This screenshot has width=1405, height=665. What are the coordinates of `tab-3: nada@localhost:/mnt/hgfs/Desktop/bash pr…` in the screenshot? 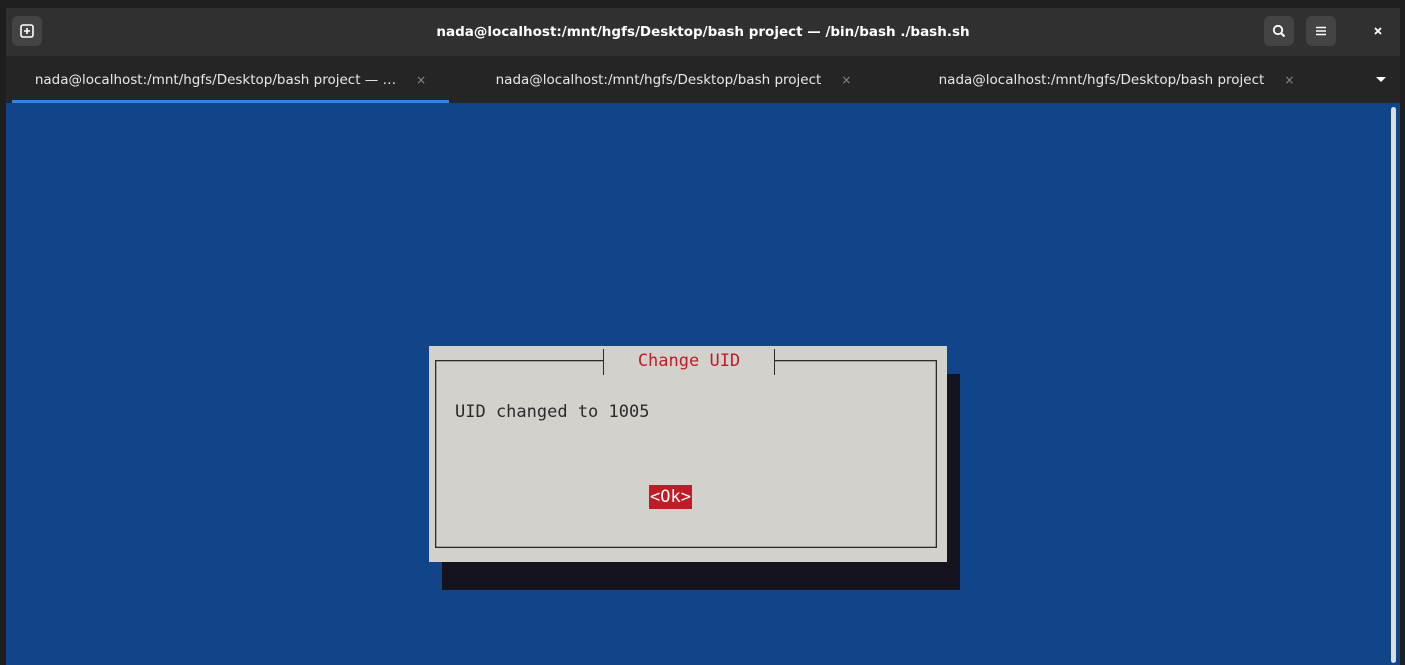 It's located at (1116, 79).